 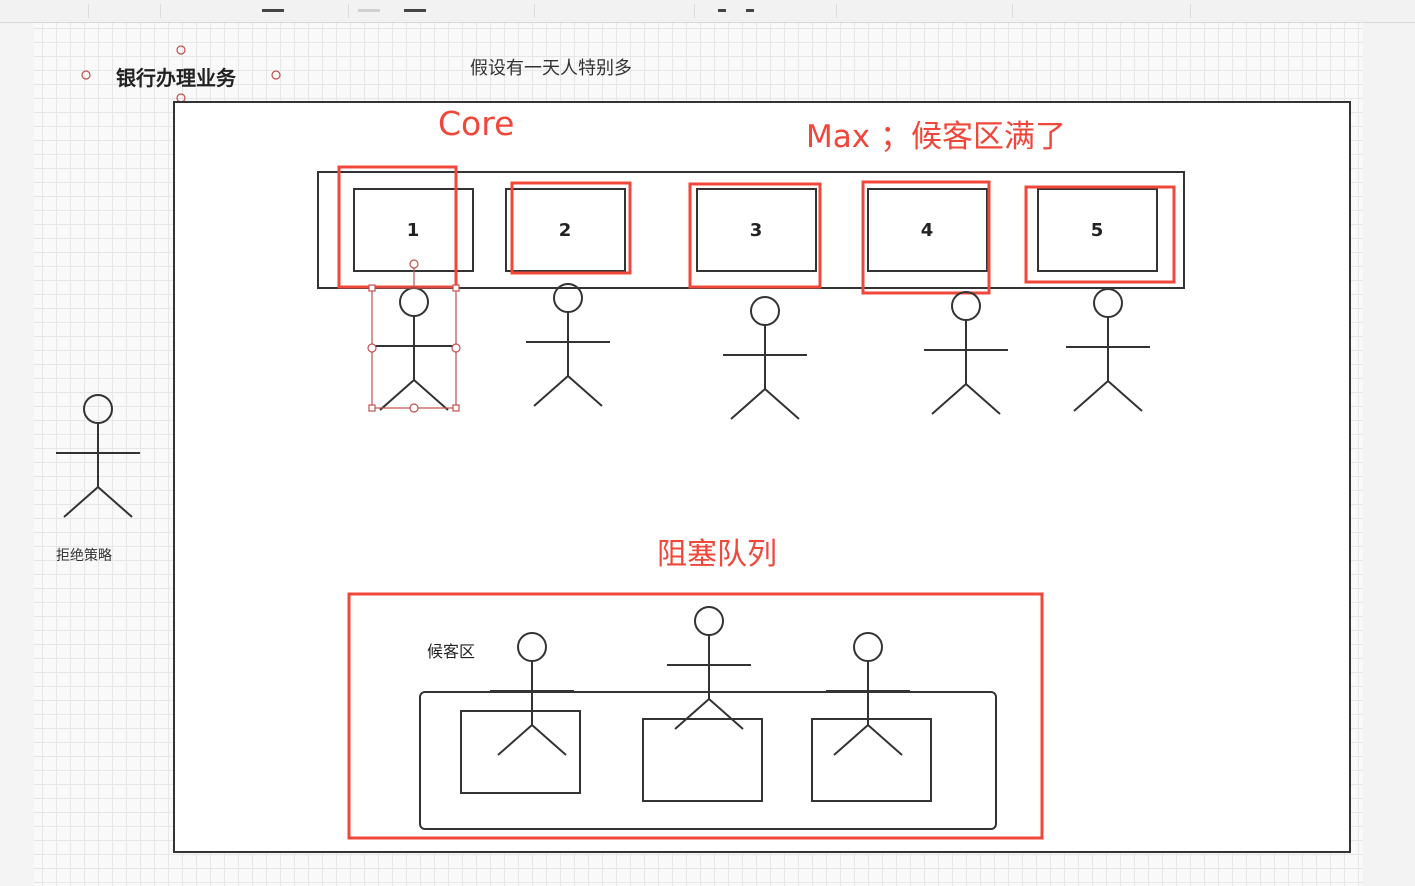 What do you see at coordinates (551, 67) in the screenshot?
I see `note-text: 假设有一天人特别多` at bounding box center [551, 67].